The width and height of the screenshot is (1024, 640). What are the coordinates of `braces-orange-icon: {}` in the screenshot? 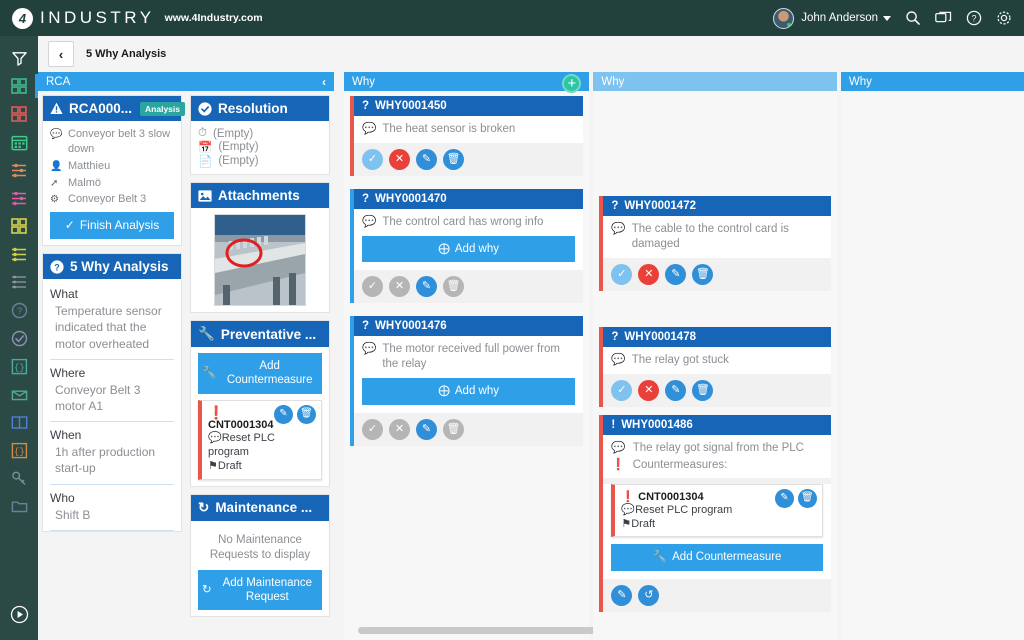 It's located at (19, 450).